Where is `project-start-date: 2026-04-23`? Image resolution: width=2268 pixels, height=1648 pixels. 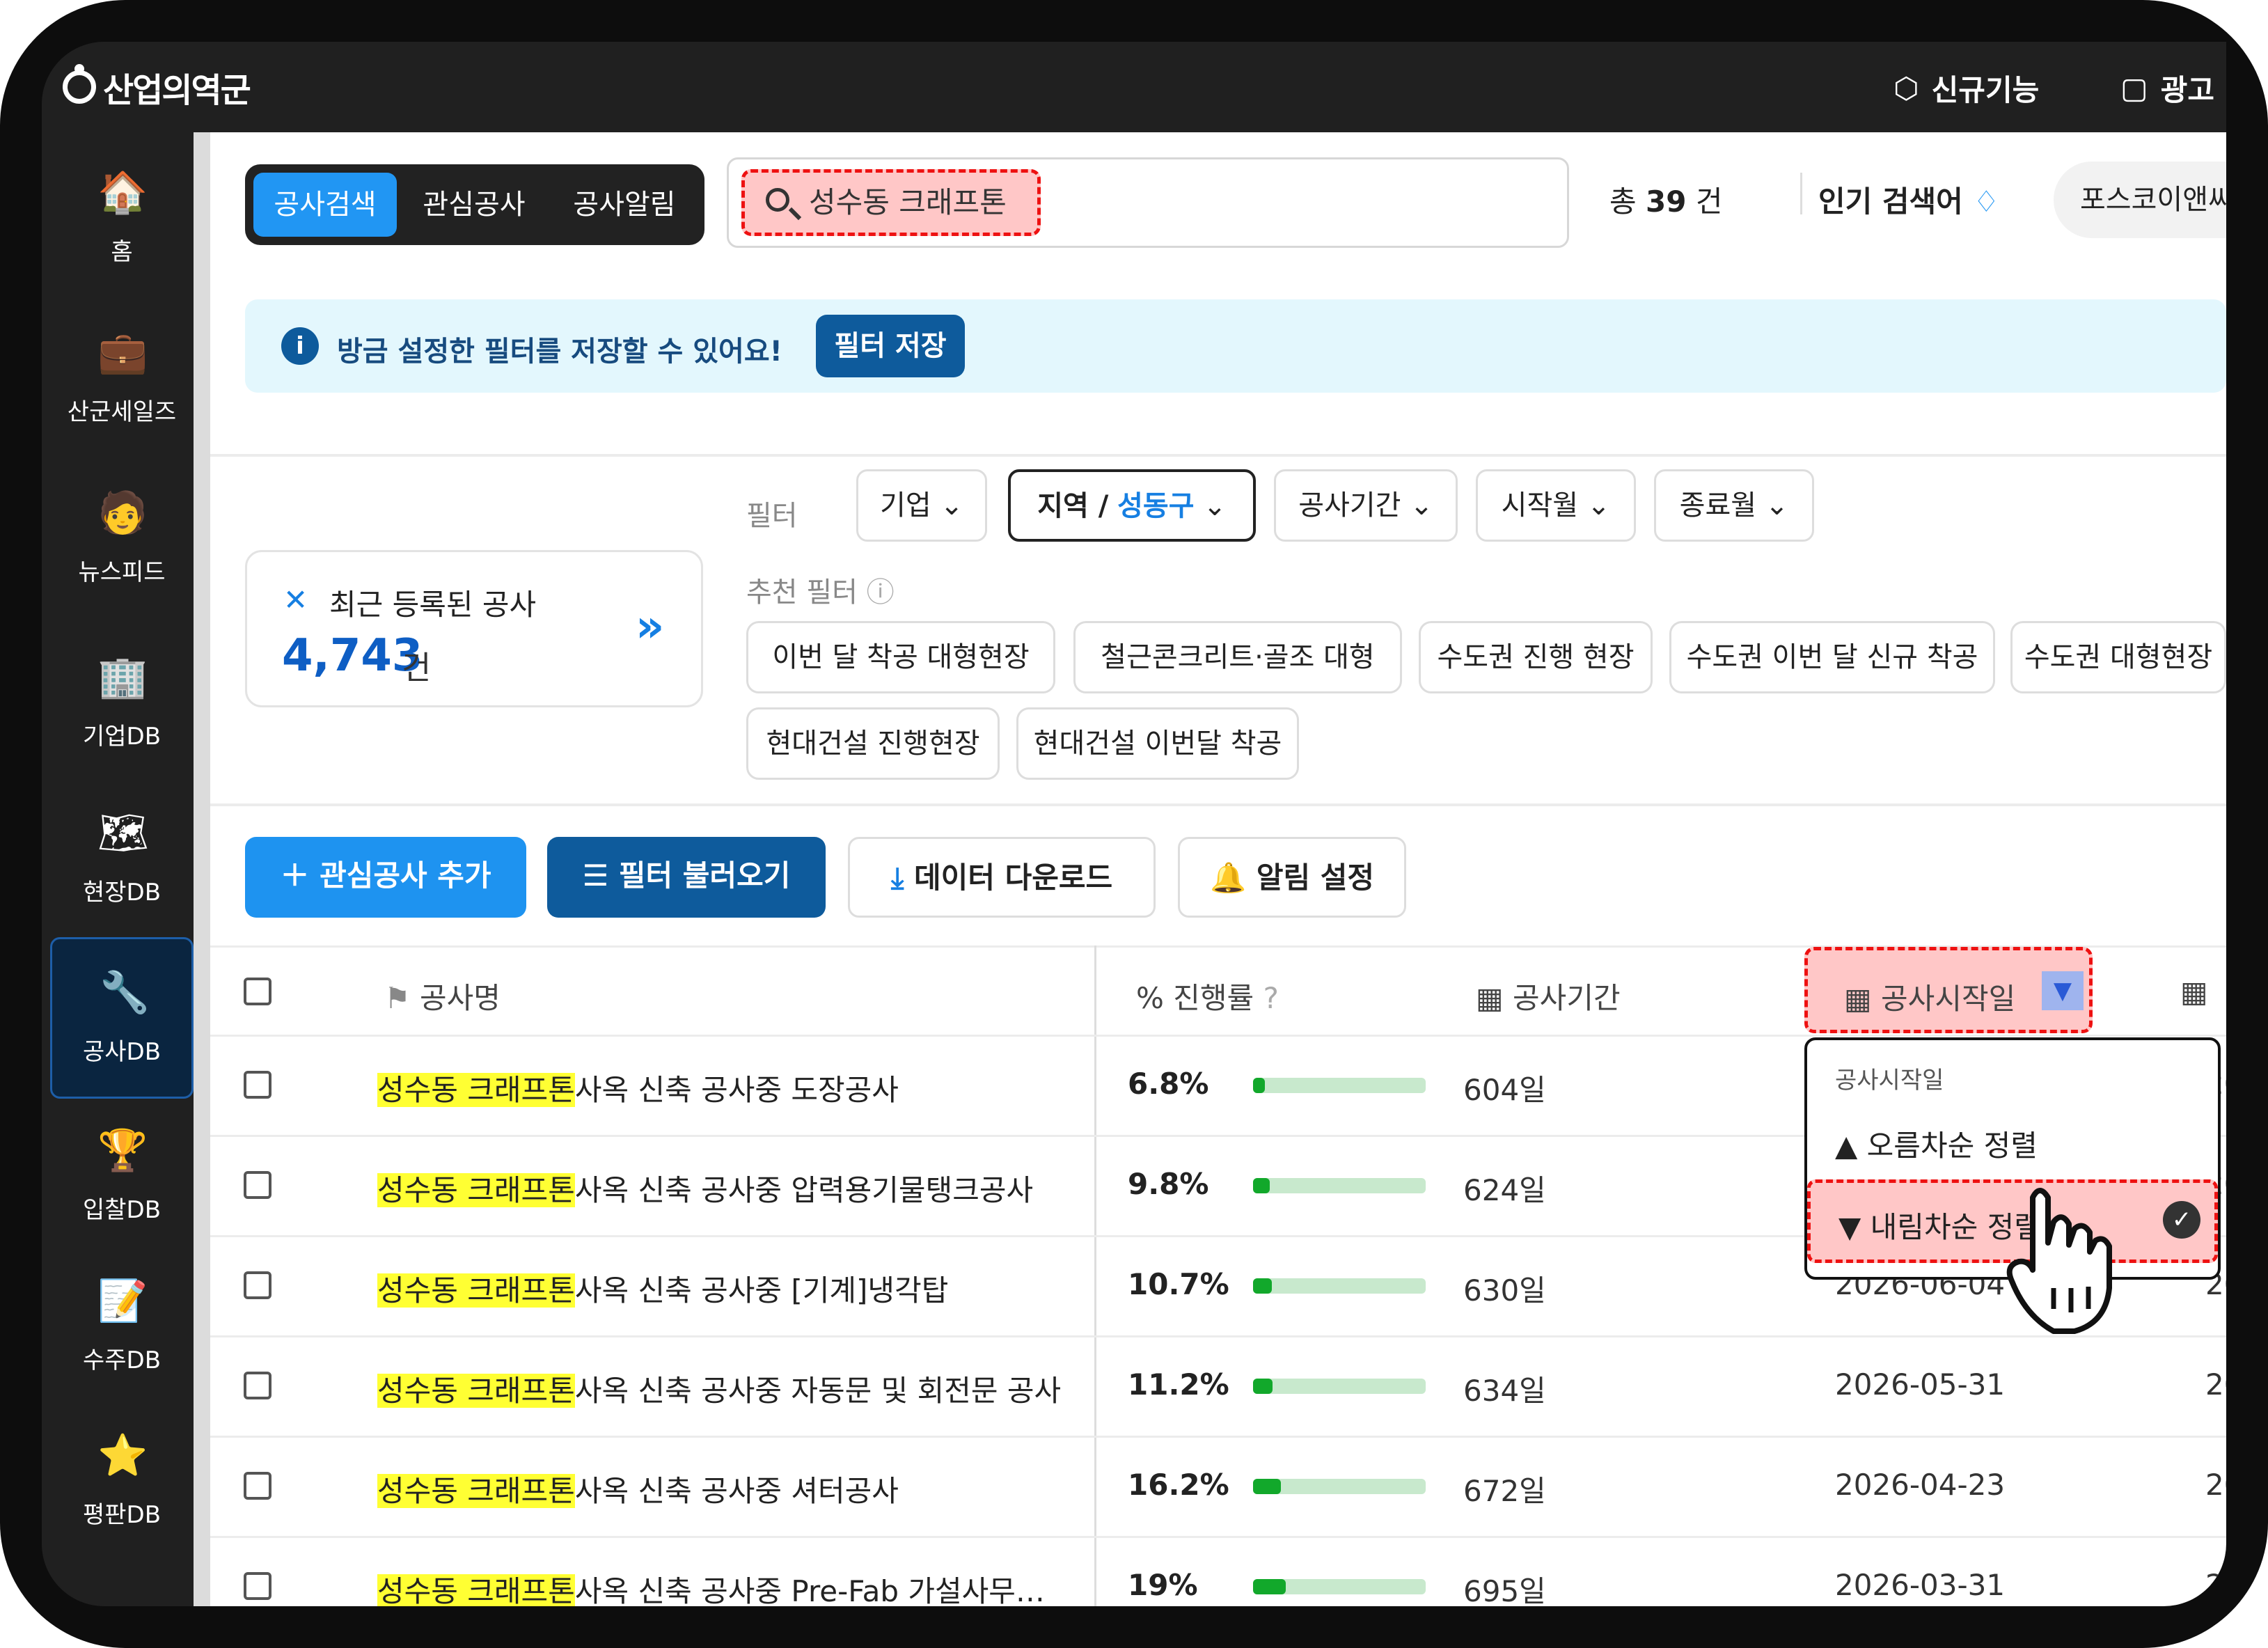 project-start-date: 2026-04-23 is located at coordinates (1920, 1485).